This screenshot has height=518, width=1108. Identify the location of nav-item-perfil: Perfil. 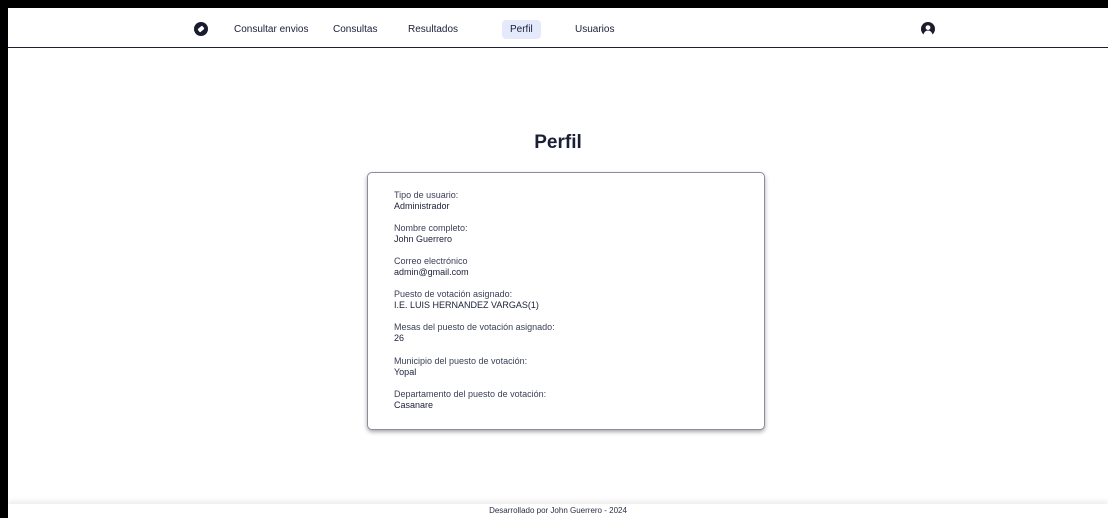
(521, 29).